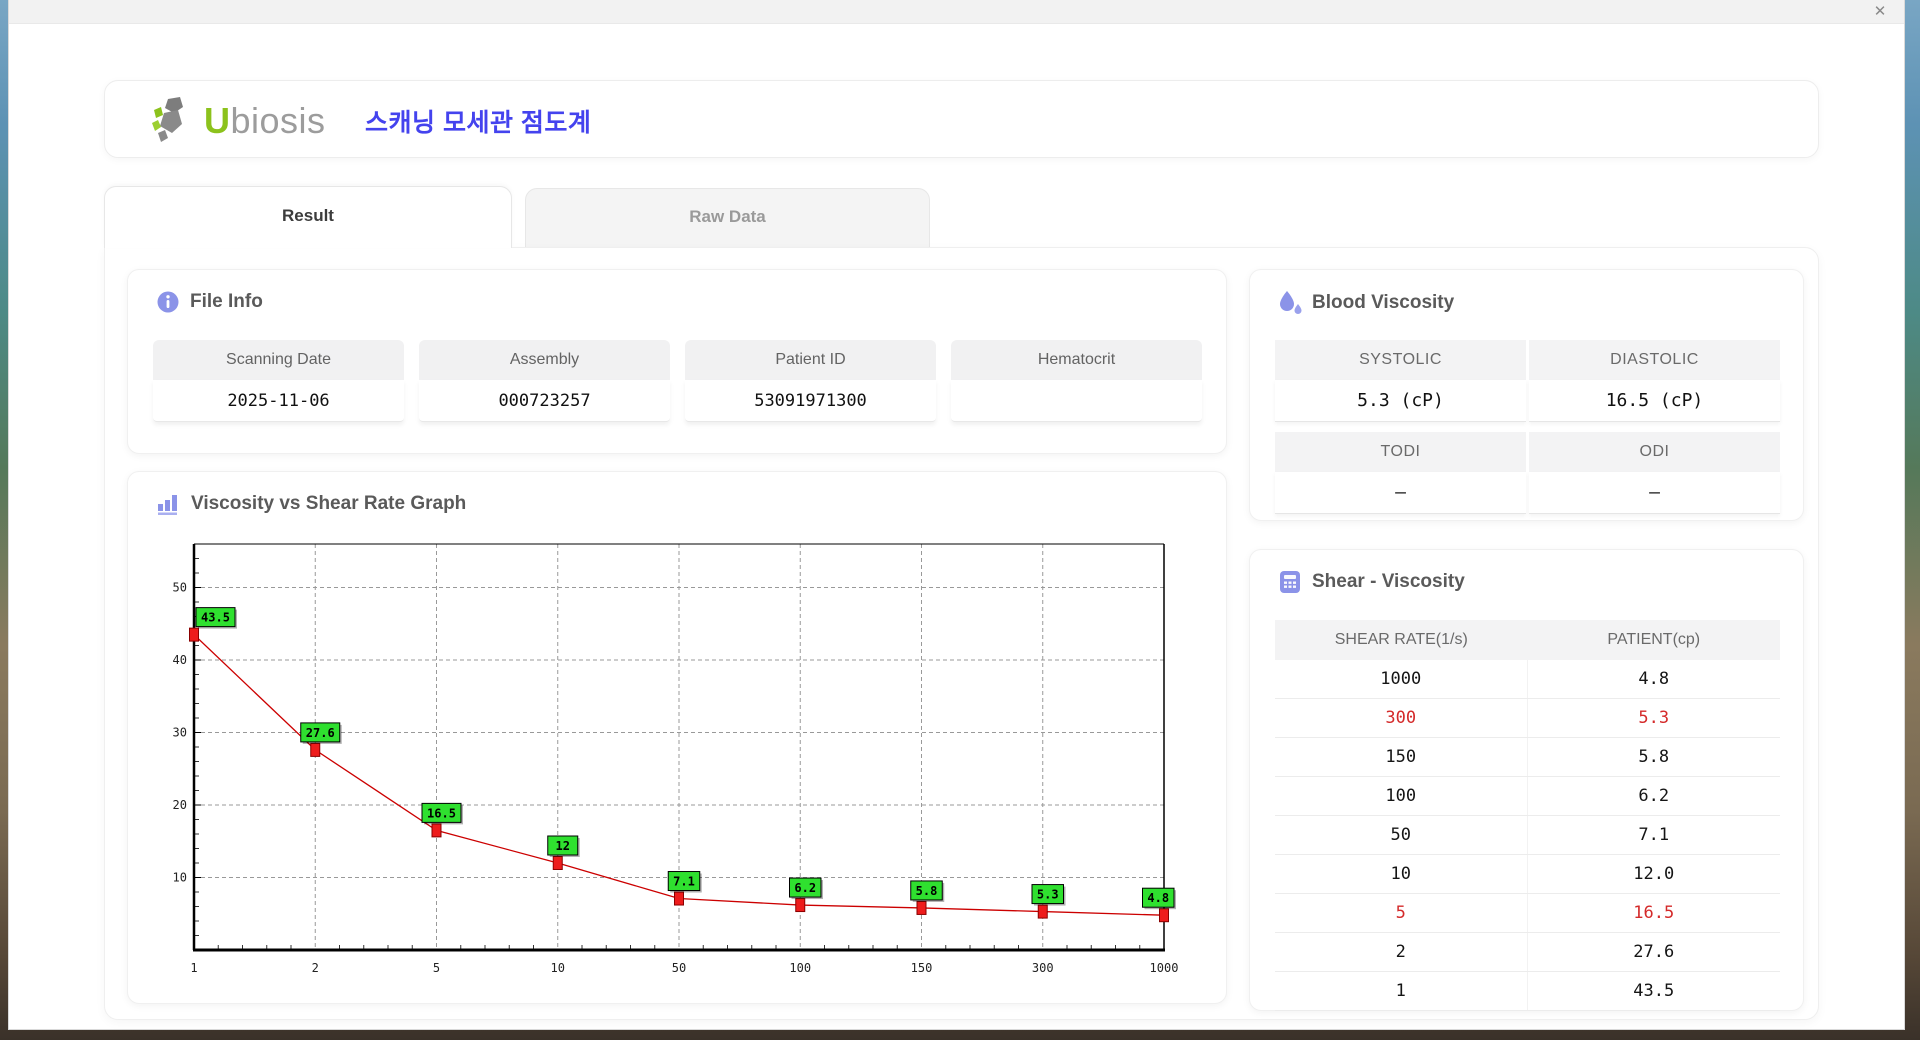 This screenshot has height=1040, width=1920. Describe the element at coordinates (1290, 582) in the screenshot. I see `calculator-icon` at that location.